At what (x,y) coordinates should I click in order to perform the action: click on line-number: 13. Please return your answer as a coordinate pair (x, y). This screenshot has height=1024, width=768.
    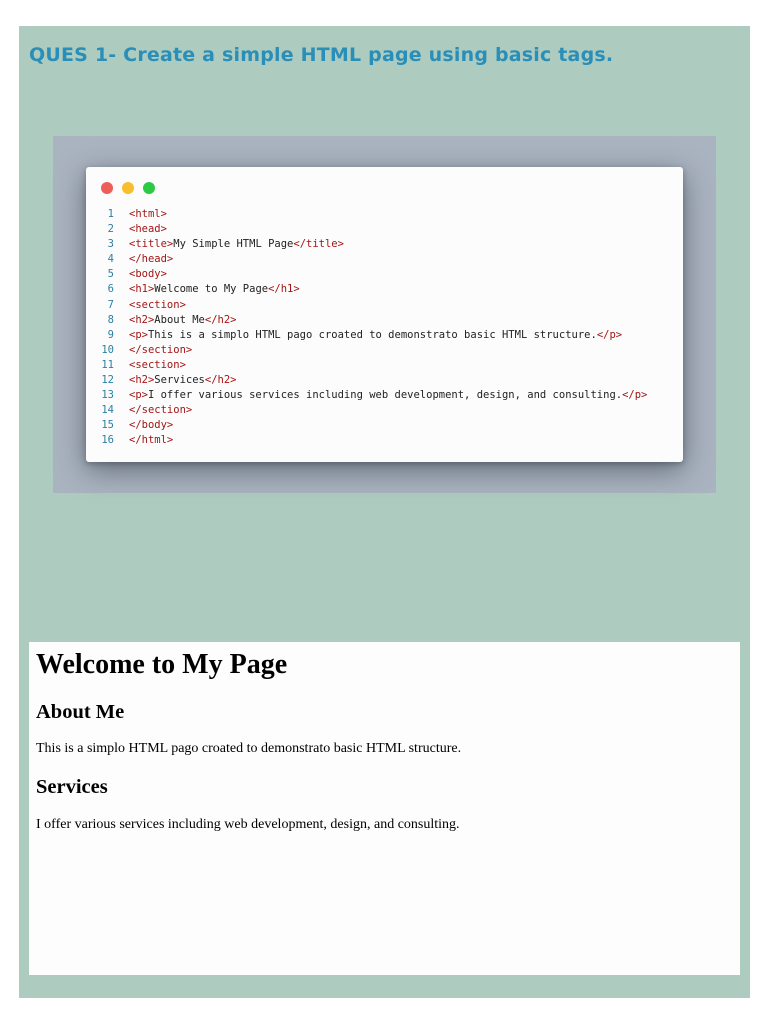
    Looking at the image, I should click on (107, 395).